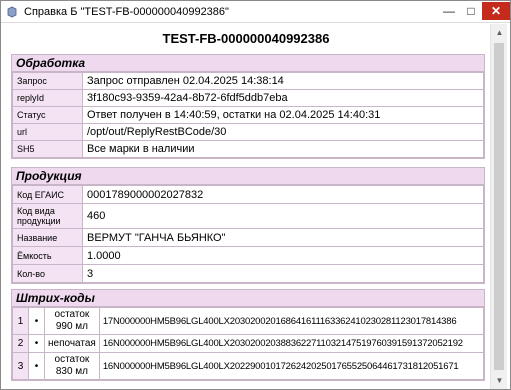 Image resolution: width=511 pixels, height=390 pixels. What do you see at coordinates (283, 149) in the screenshot?
I see `row-value: Все марки в наличии` at bounding box center [283, 149].